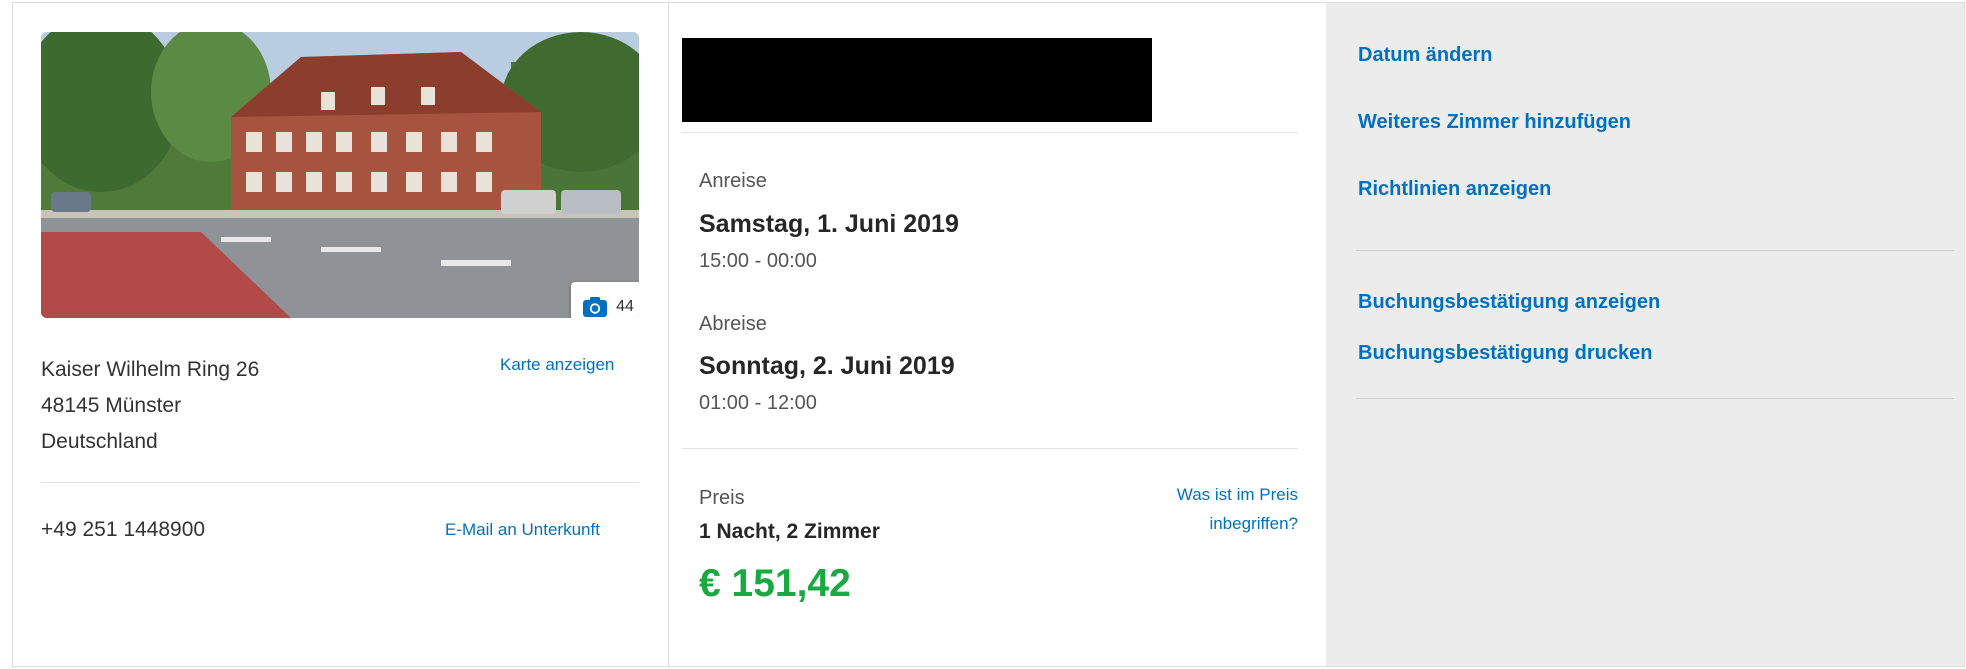 This screenshot has width=1966, height=669. I want to click on add-room-link: Weiteres Zimmer hinzufügen, so click(1494, 122).